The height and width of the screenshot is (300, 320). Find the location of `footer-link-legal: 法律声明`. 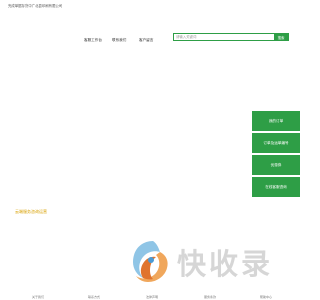

footer-link-legal: 法律声明 is located at coordinates (152, 297).